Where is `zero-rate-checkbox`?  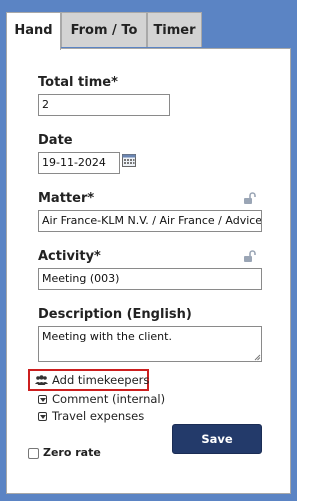 zero-rate-checkbox is located at coordinates (33, 453).